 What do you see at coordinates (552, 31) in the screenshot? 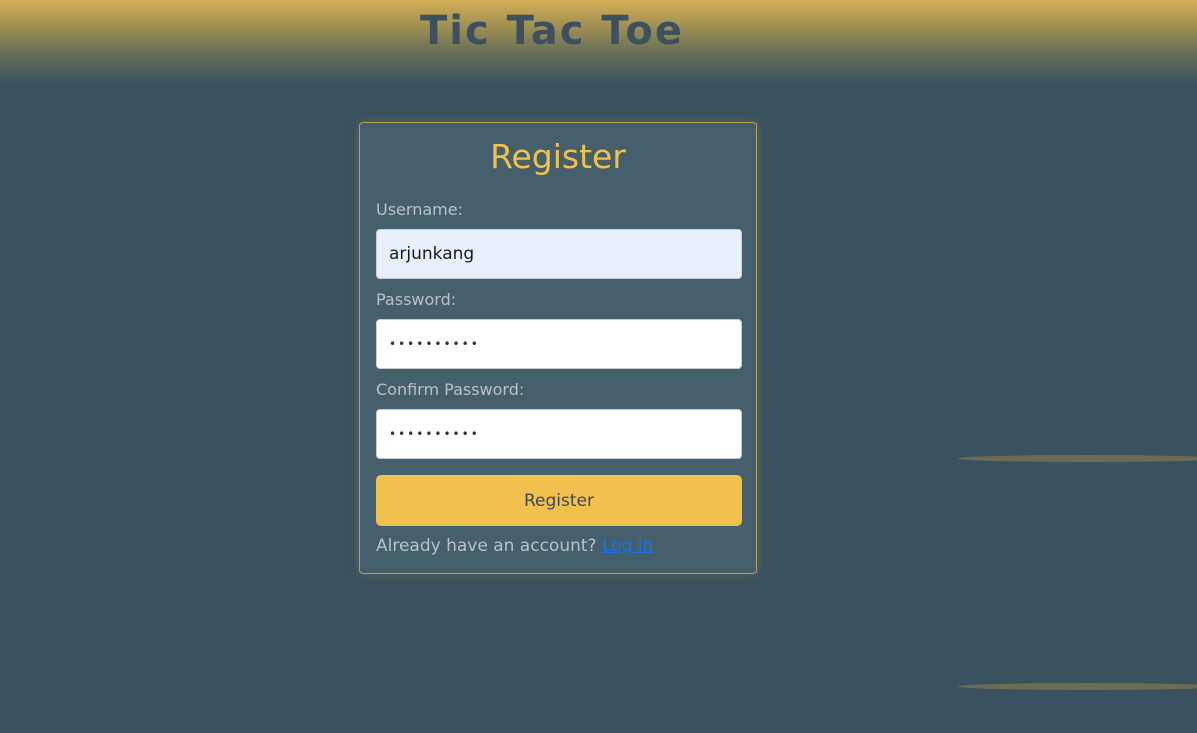
I see `app-title: Tic Tac Toe` at bounding box center [552, 31].